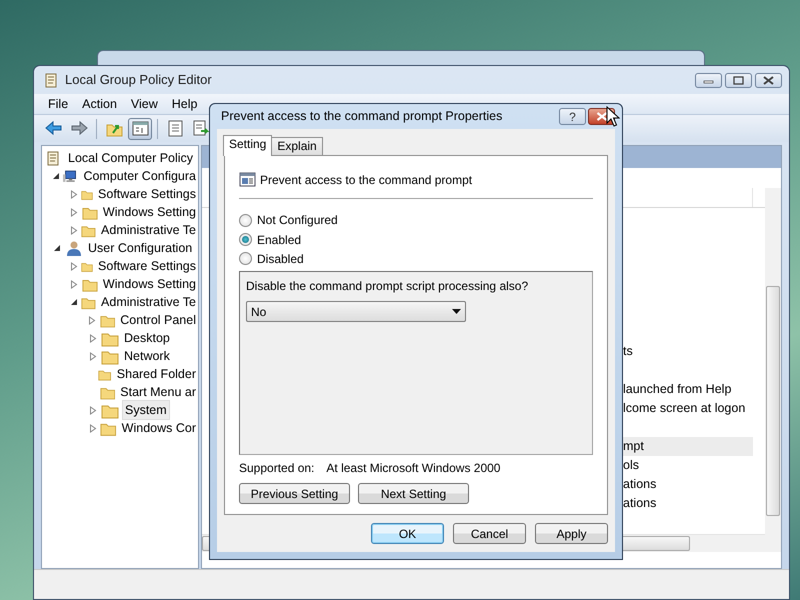 The height and width of the screenshot is (600, 800). I want to click on tree-item: Shared Folder, so click(156, 374).